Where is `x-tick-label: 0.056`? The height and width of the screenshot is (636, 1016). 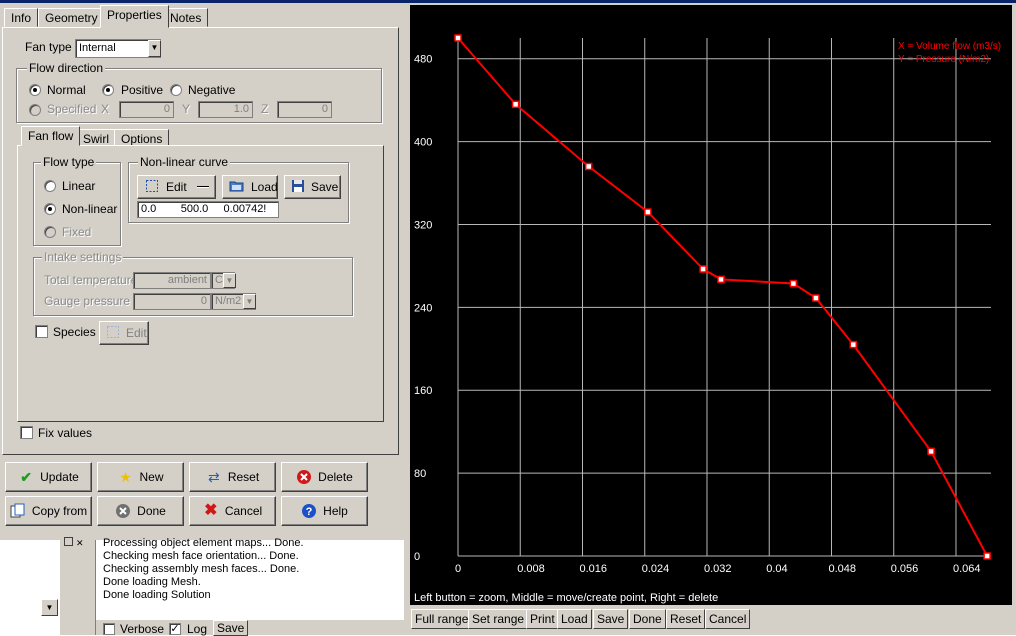
x-tick-label: 0.056 is located at coordinates (905, 569).